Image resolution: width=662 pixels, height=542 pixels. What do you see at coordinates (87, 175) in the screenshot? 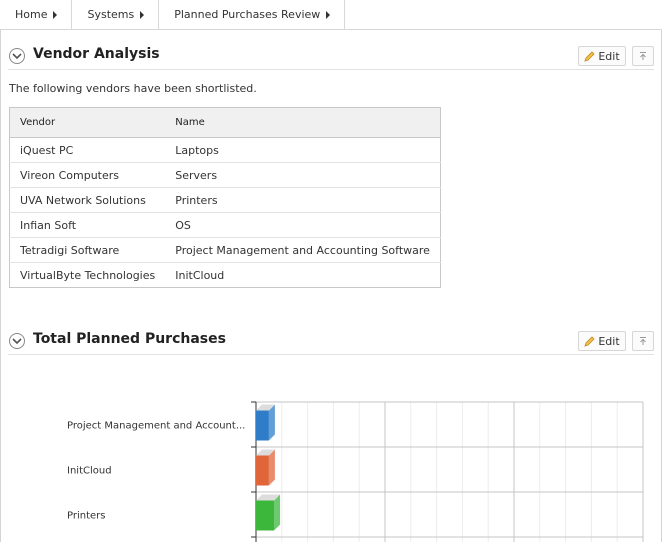
I see `vendor-cell: Vireon Computers` at bounding box center [87, 175].